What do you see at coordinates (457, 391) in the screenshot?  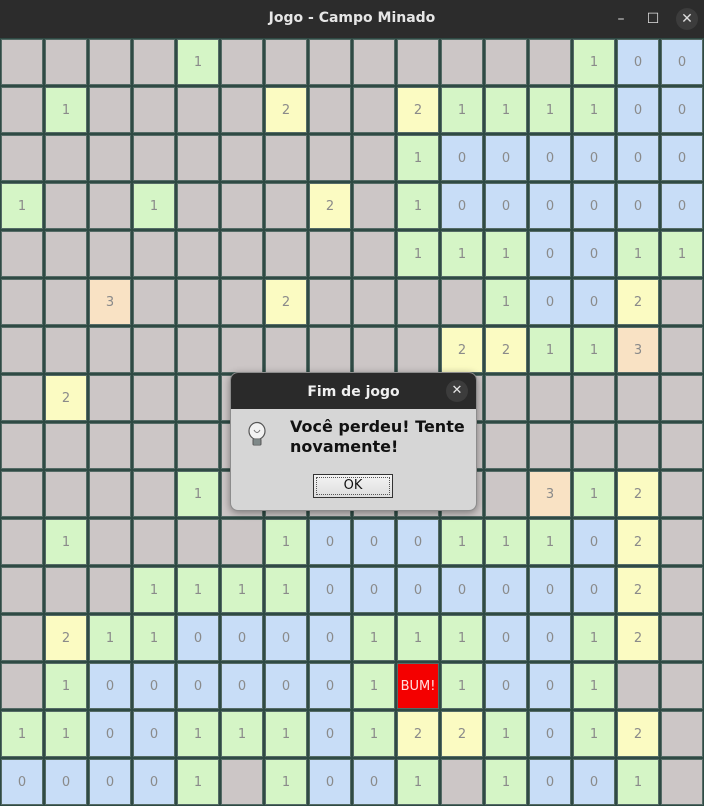 I see `dialog-close-button: ✕` at bounding box center [457, 391].